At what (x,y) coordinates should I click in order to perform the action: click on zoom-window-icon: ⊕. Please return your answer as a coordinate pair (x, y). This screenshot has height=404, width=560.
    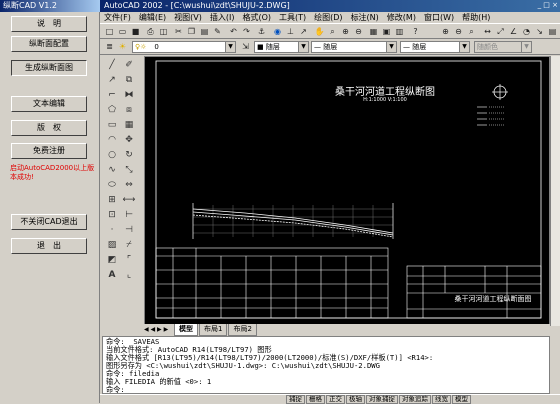
    Looking at the image, I should click on (345, 31).